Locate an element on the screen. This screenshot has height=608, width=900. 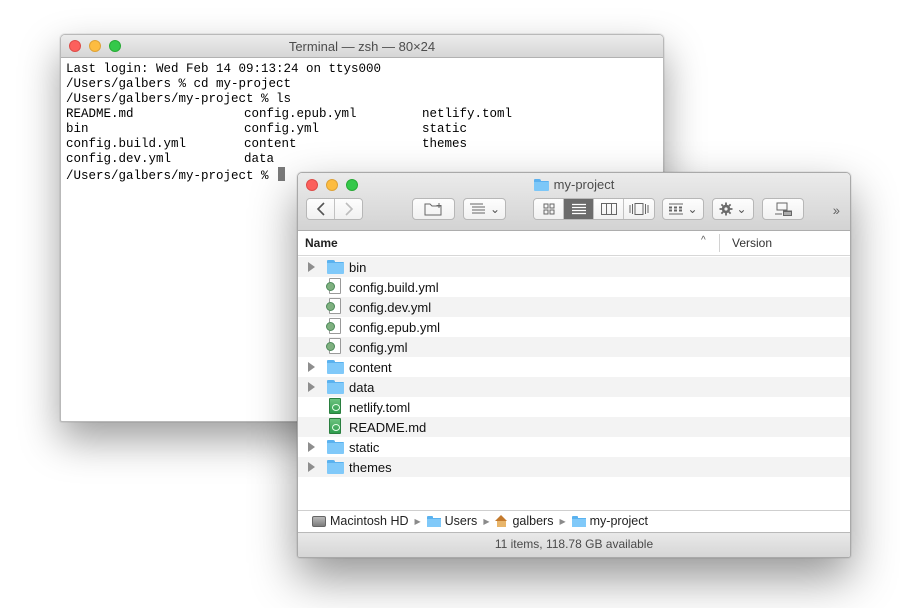
file-name: themes is located at coordinates (370, 467).